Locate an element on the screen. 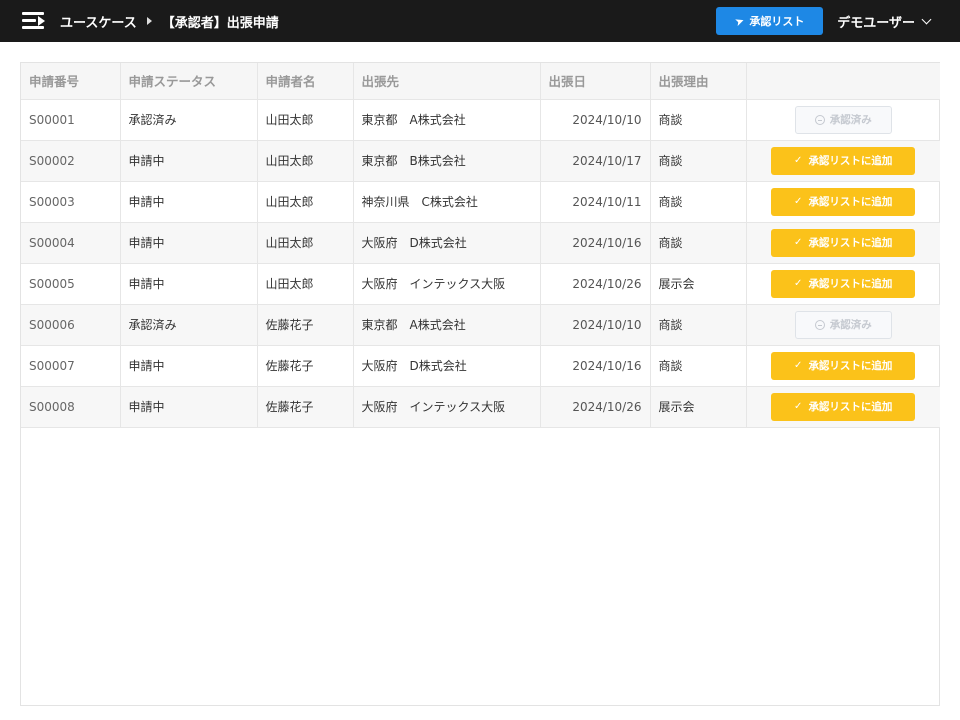 The height and width of the screenshot is (720, 960). send-icon: ➤ is located at coordinates (740, 21).